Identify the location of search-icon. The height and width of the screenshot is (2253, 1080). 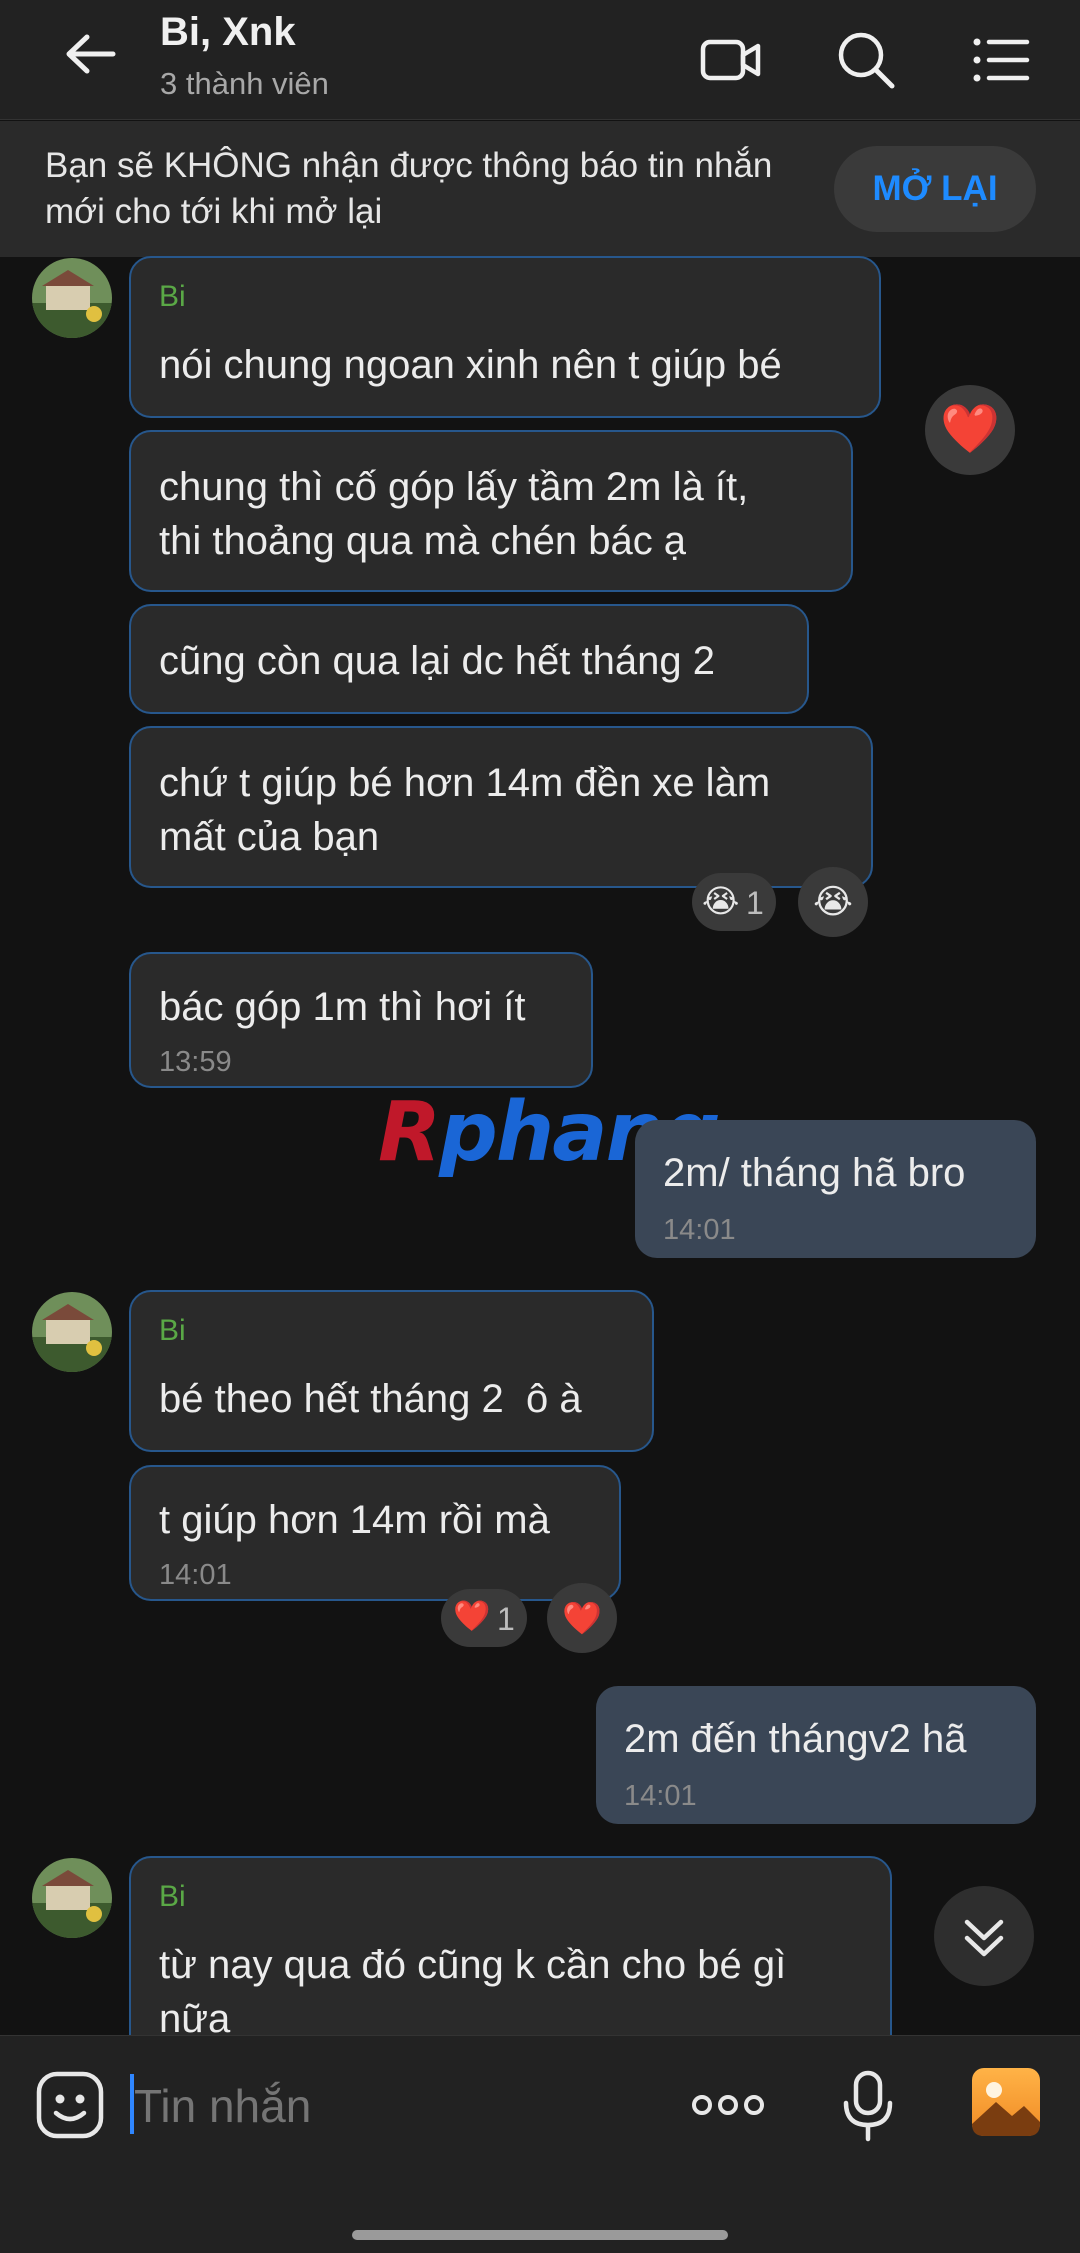
(866, 60).